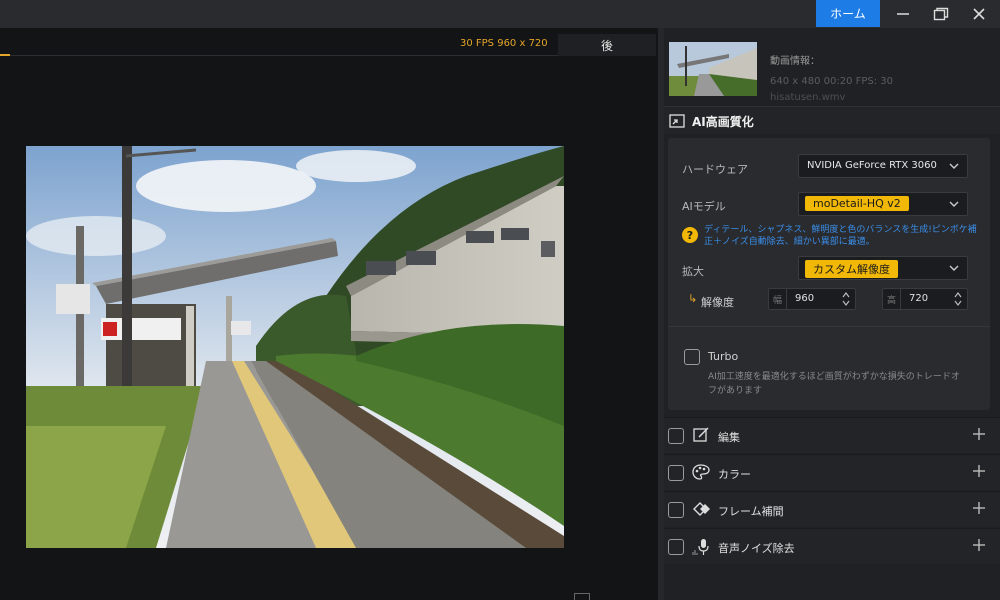  I want to click on accordion-color: カラー, so click(832, 472).